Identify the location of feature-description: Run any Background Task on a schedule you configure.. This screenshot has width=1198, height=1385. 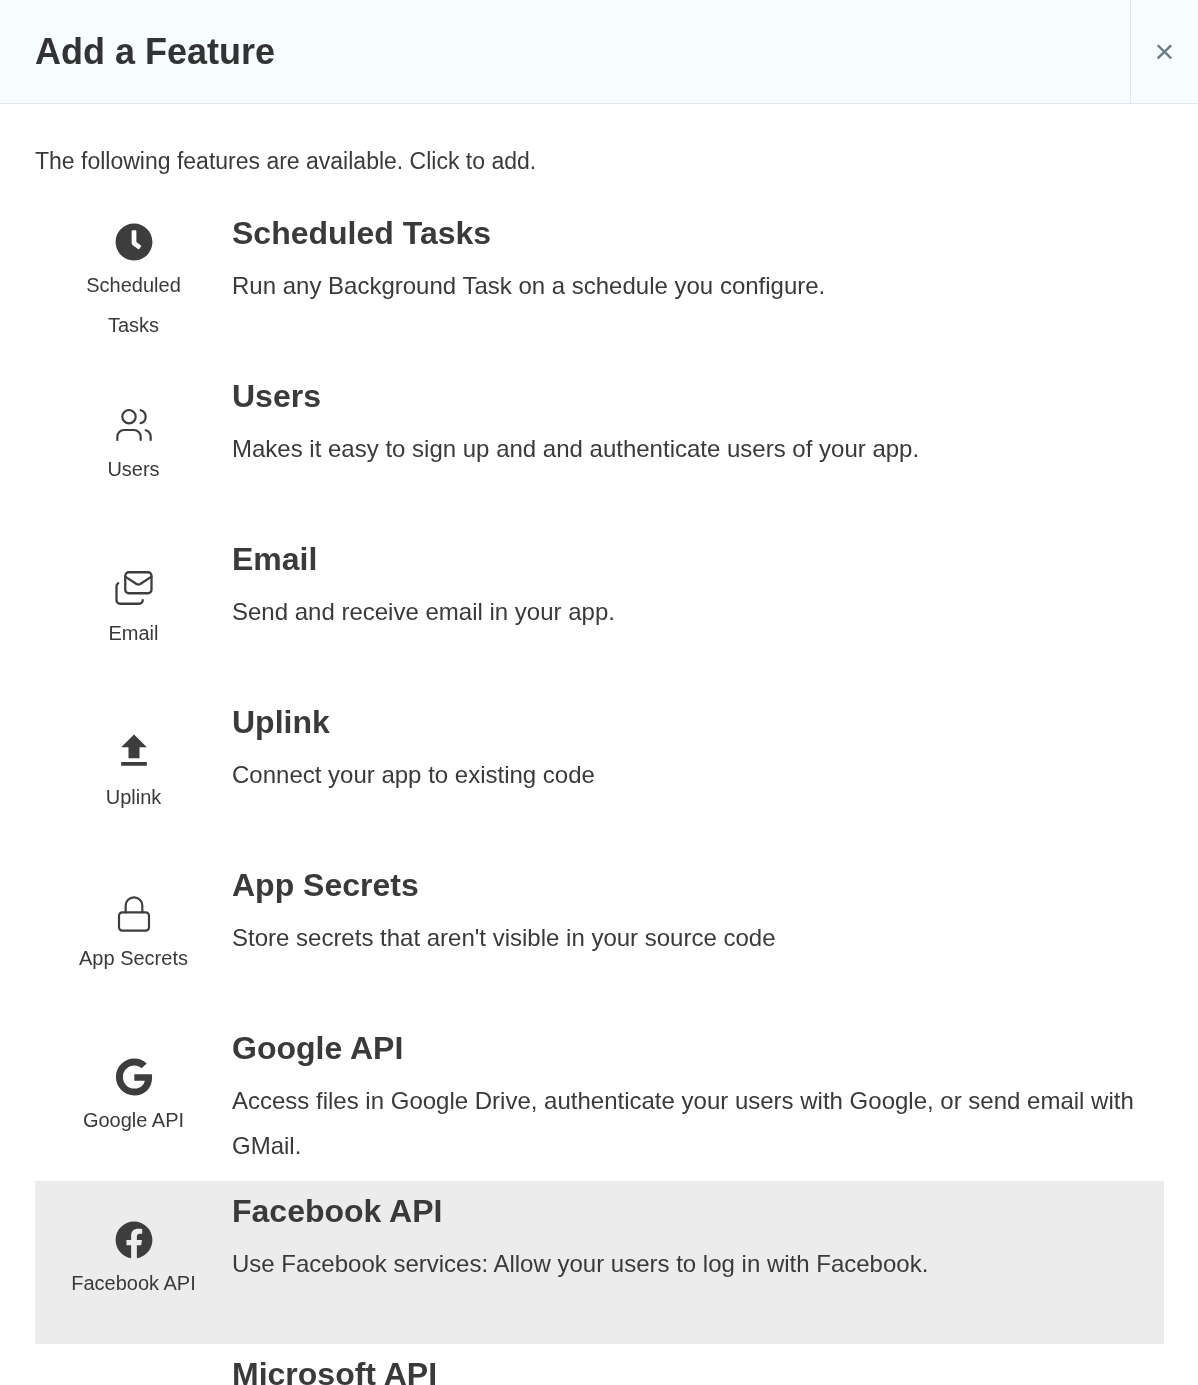
(529, 285).